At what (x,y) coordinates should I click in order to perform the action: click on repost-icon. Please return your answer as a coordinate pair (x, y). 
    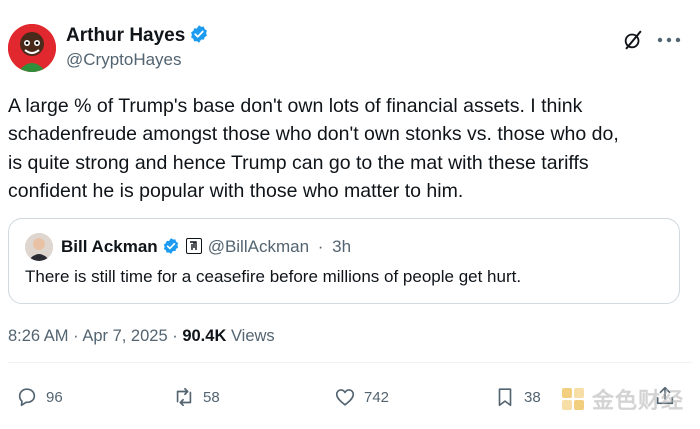
    Looking at the image, I should click on (184, 397).